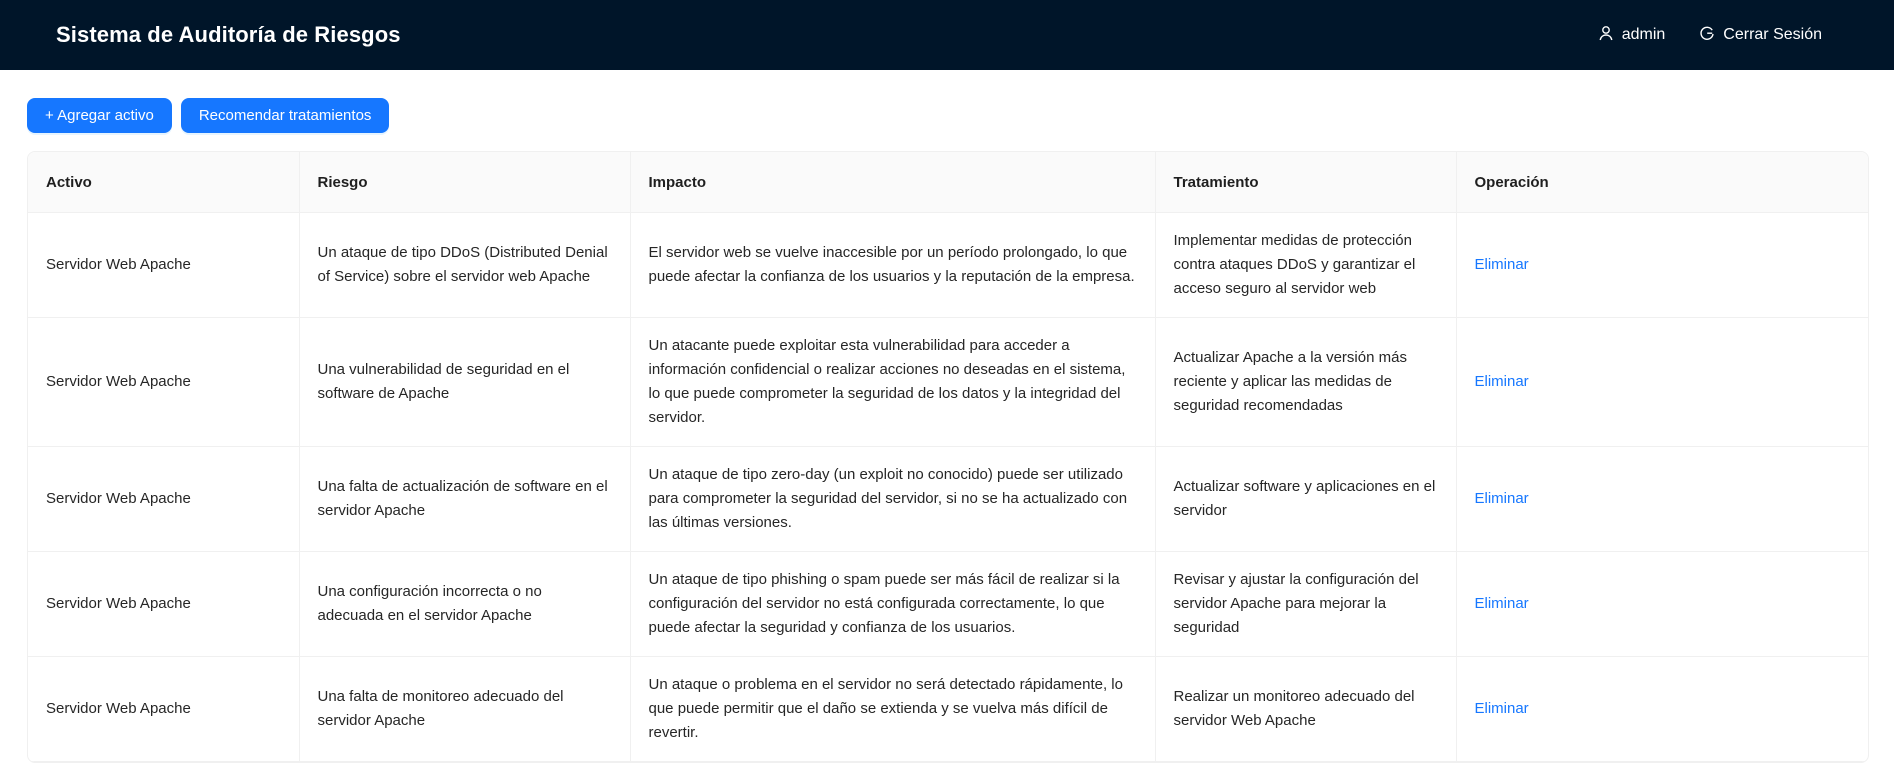 This screenshot has height=763, width=1894. I want to click on header-actions: admin Cerrar Sesión, so click(1710, 35).